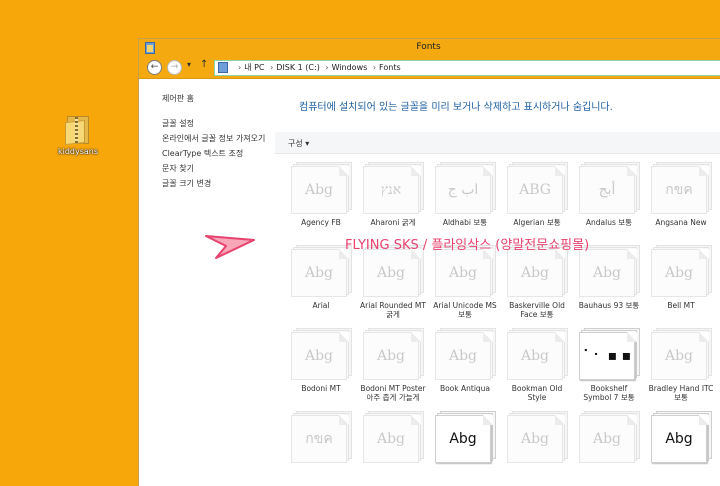 This screenshot has height=486, width=720. What do you see at coordinates (535, 190) in the screenshot?
I see `font-sample-text: ABG` at bounding box center [535, 190].